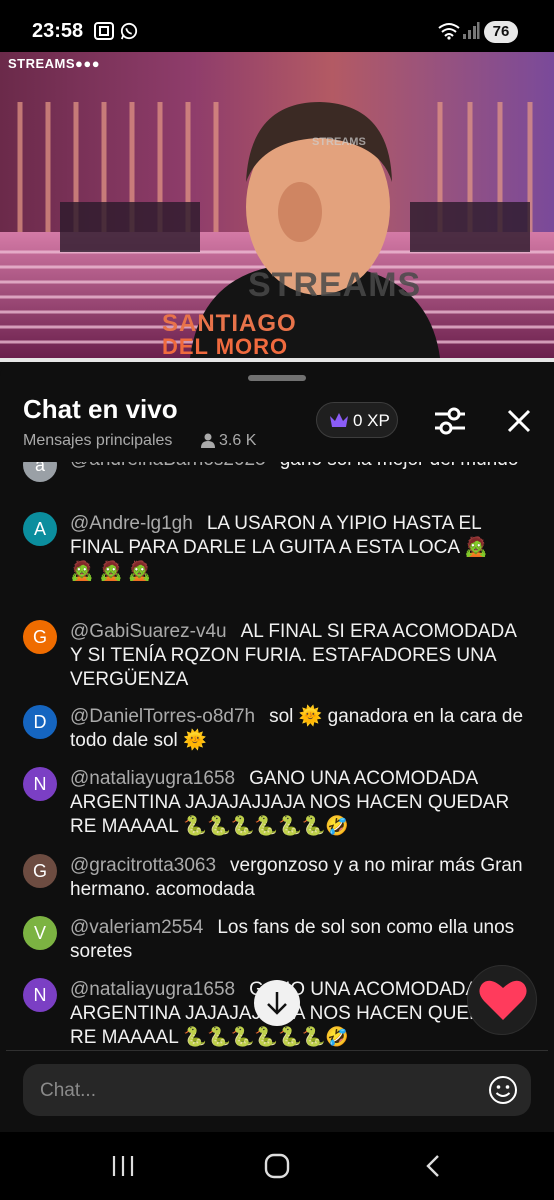  I want to click on message-author: @valeriam2554, so click(136, 927).